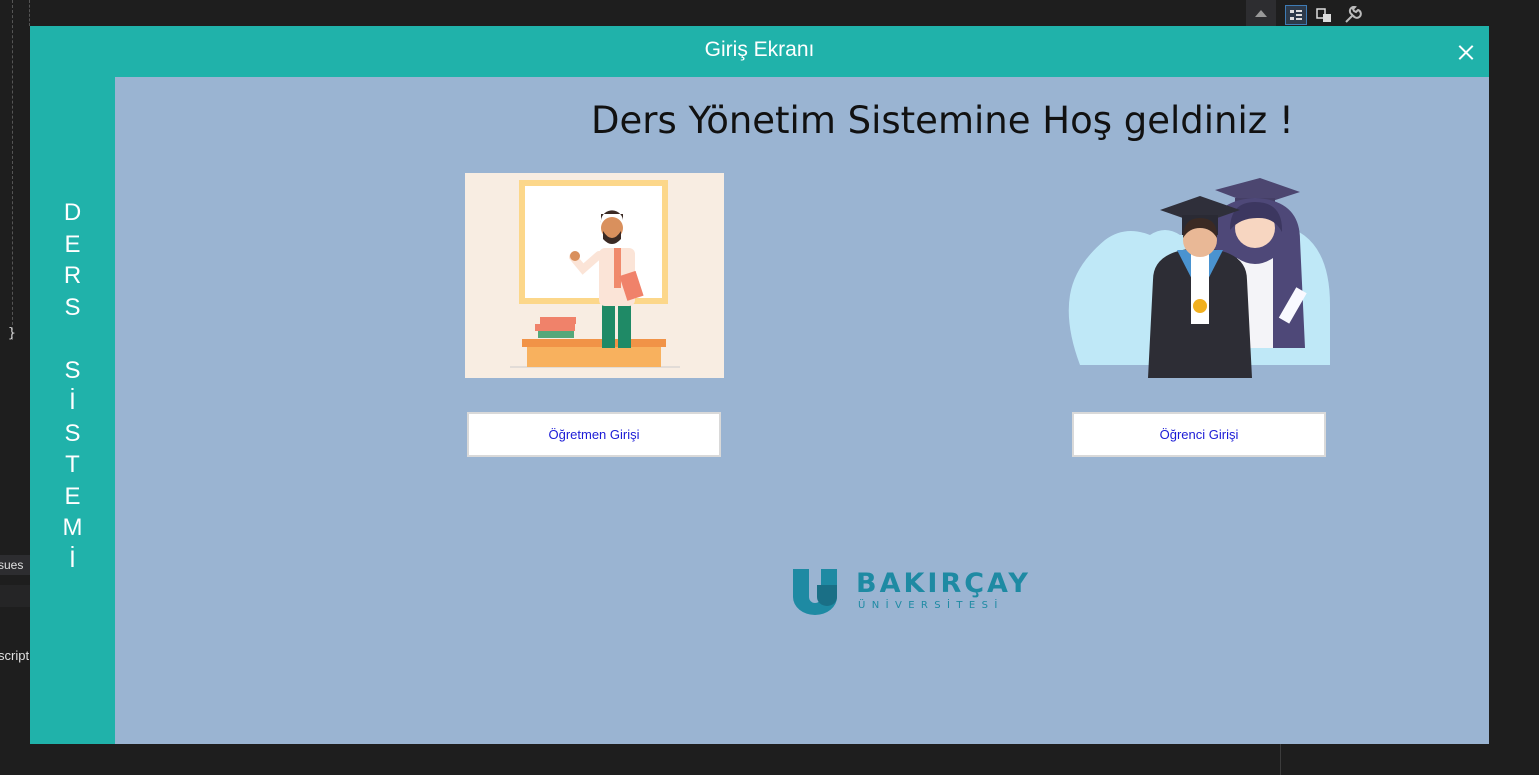 This screenshot has width=1539, height=775. Describe the element at coordinates (1261, 13) in the screenshot. I see `ide-scroll-up-button` at that location.